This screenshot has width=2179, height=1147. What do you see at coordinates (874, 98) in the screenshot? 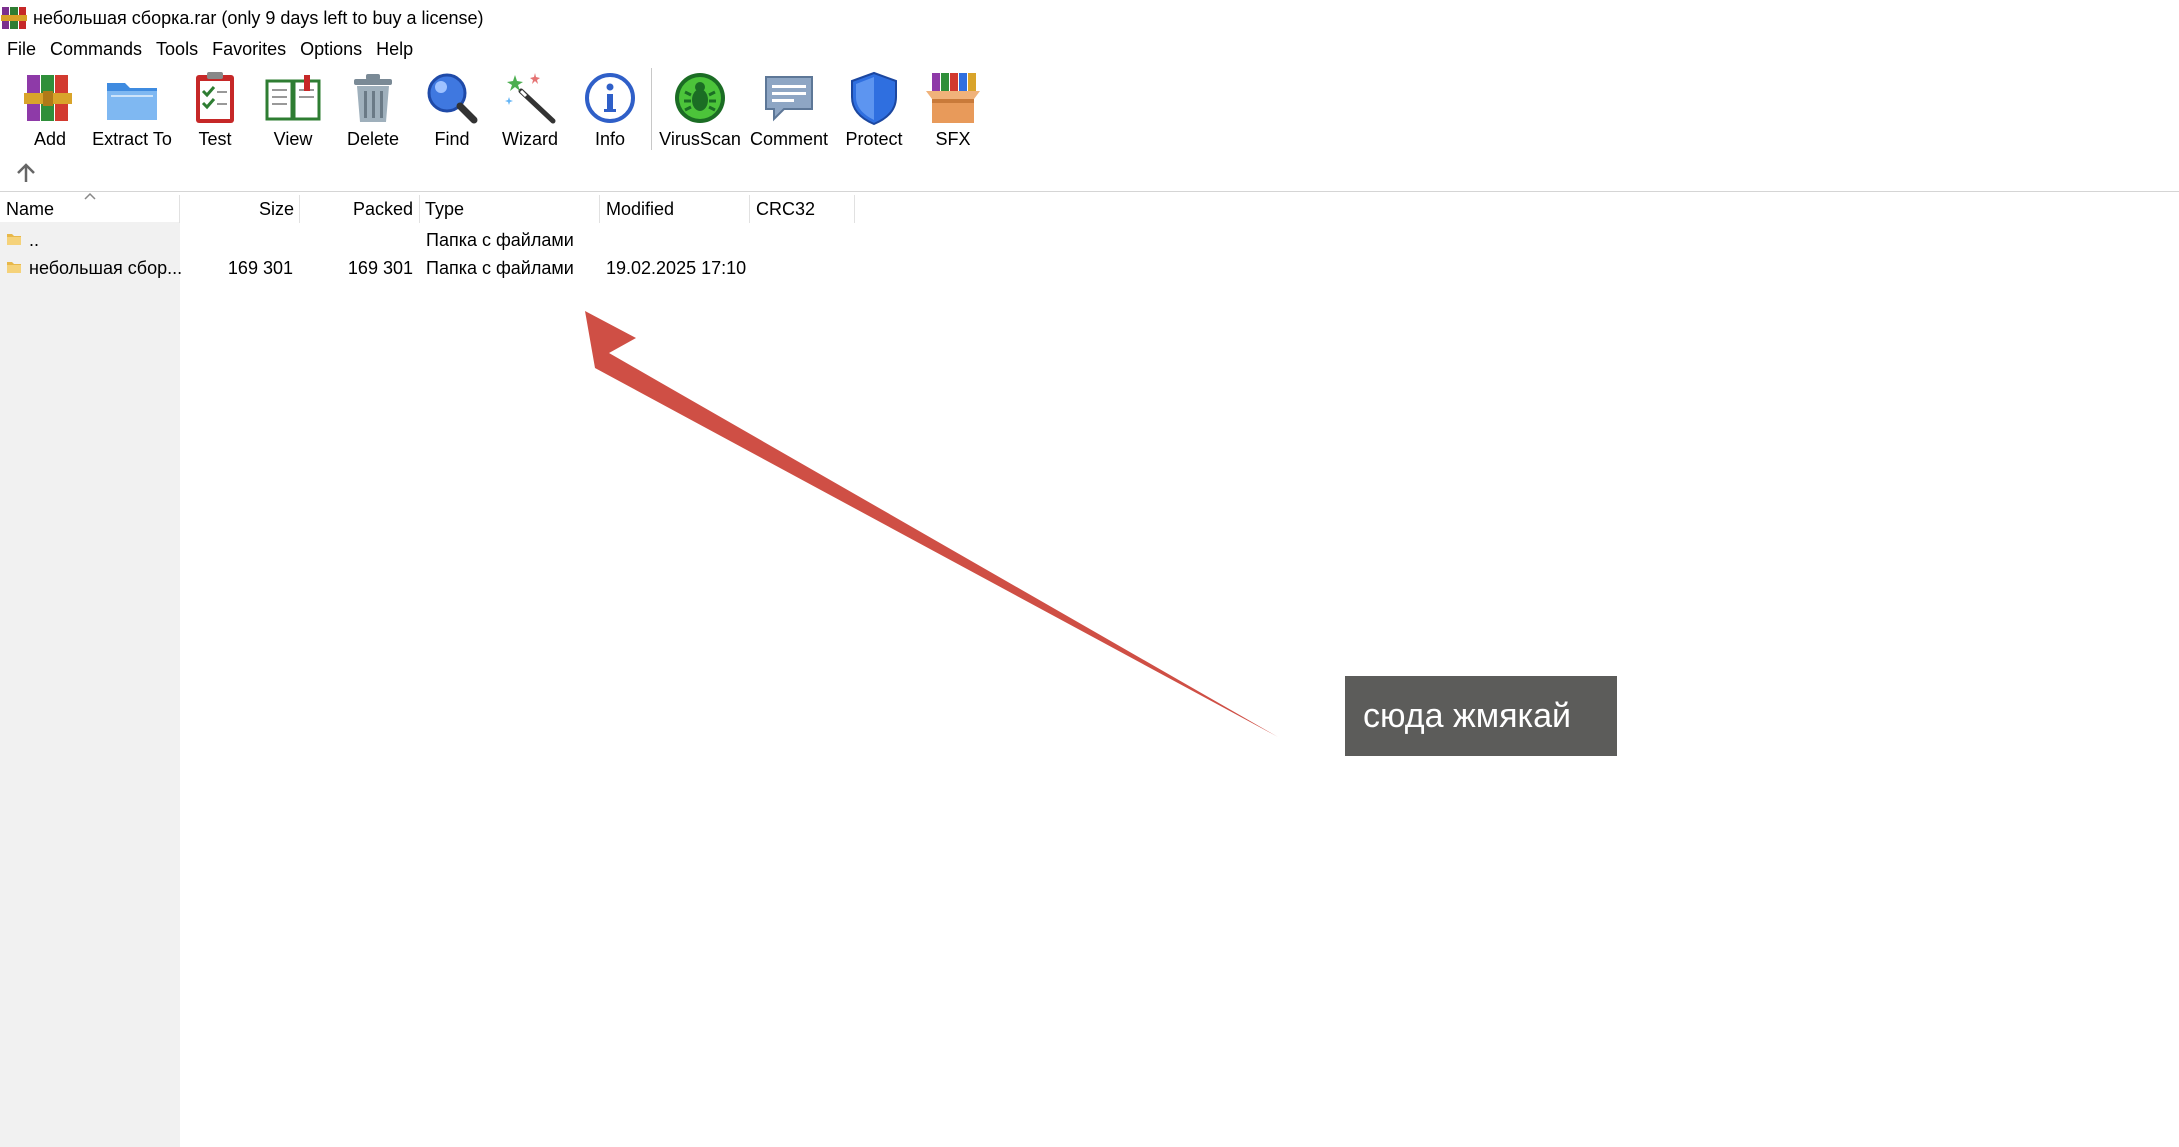
I see `shield-icon` at bounding box center [874, 98].